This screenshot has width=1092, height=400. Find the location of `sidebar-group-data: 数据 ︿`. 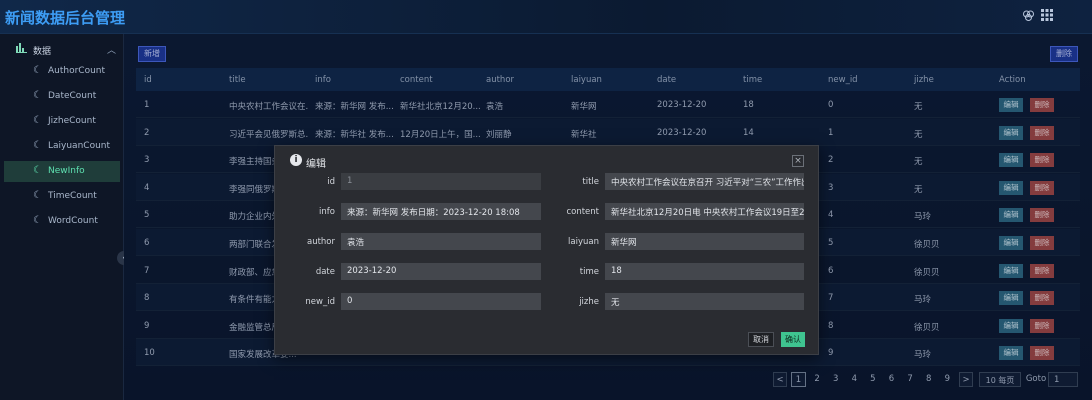

sidebar-group-data: 数据 ︿ is located at coordinates (62, 49).